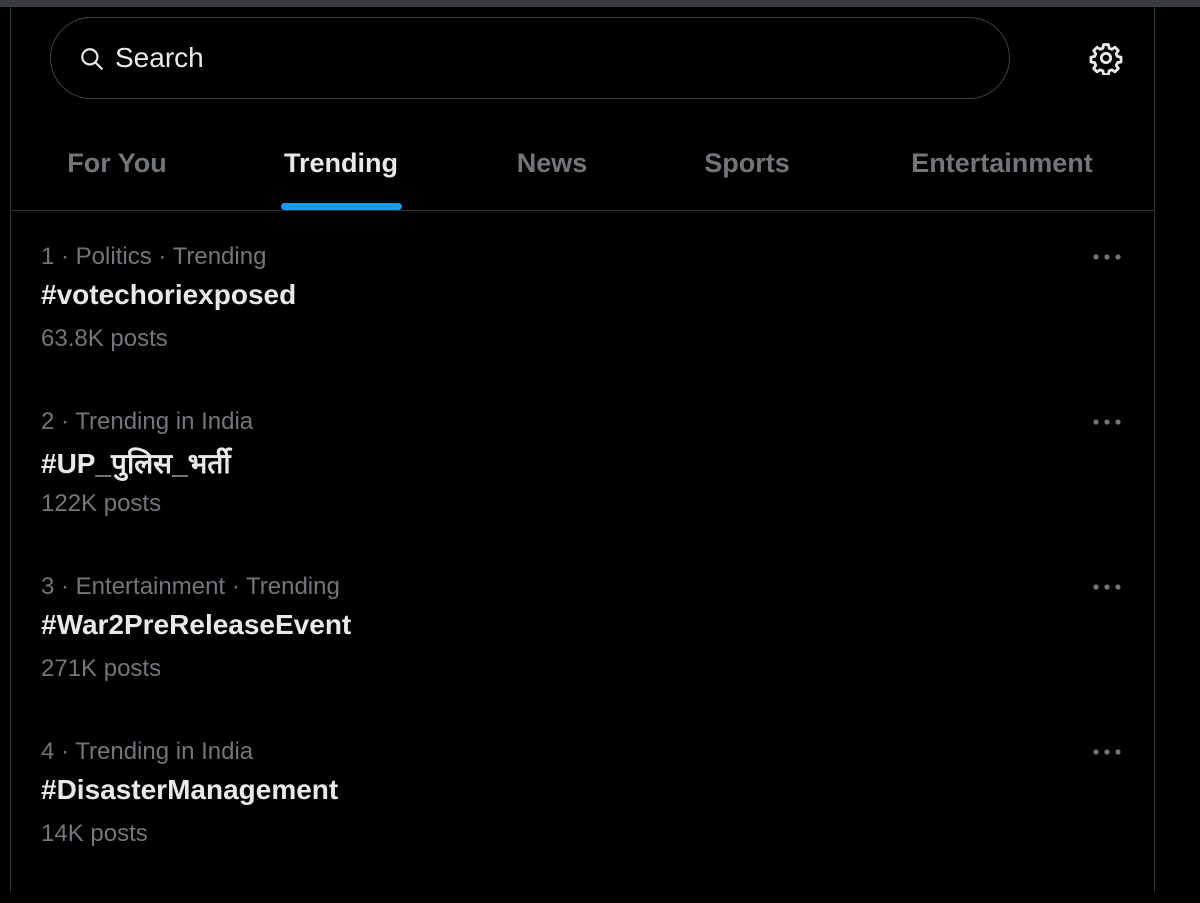 The width and height of the screenshot is (1200, 903). What do you see at coordinates (101, 503) in the screenshot?
I see `trend-post-count: 122K posts` at bounding box center [101, 503].